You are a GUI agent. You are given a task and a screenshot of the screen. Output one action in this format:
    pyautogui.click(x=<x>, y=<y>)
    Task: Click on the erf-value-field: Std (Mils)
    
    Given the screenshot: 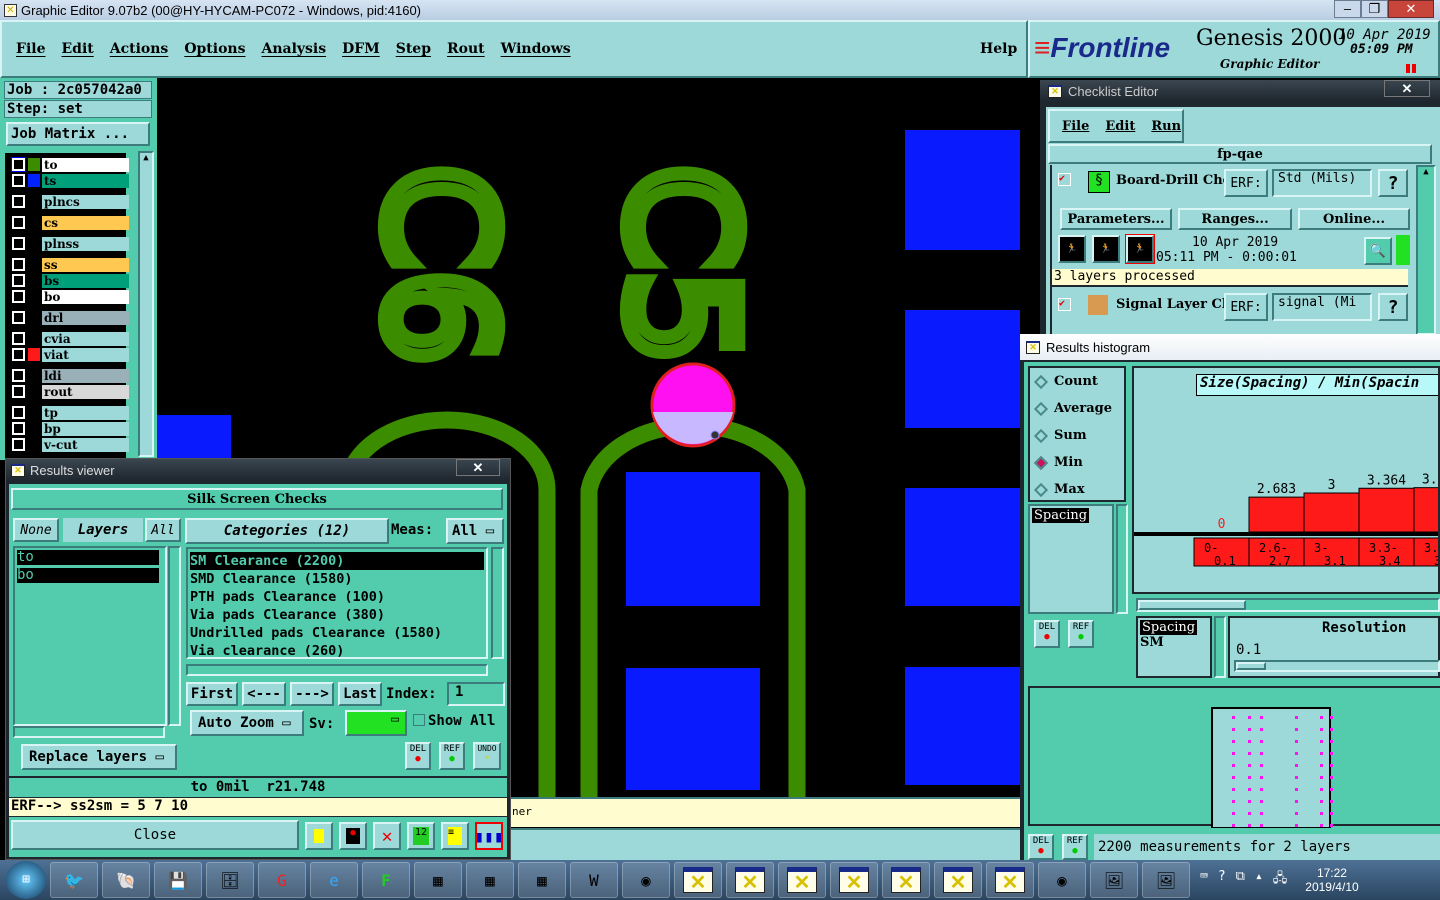 What is the action you would take?
    pyautogui.click(x=1322, y=183)
    